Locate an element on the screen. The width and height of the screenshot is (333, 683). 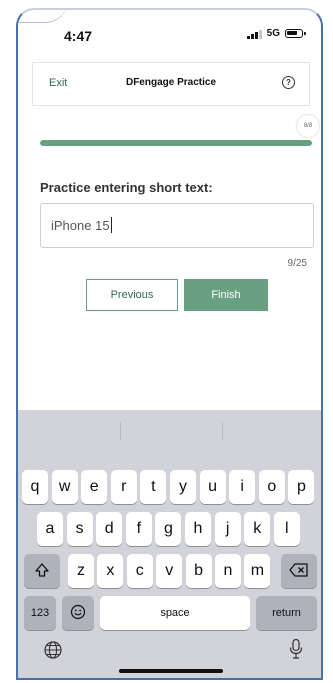
key-z: z is located at coordinates (81, 571).